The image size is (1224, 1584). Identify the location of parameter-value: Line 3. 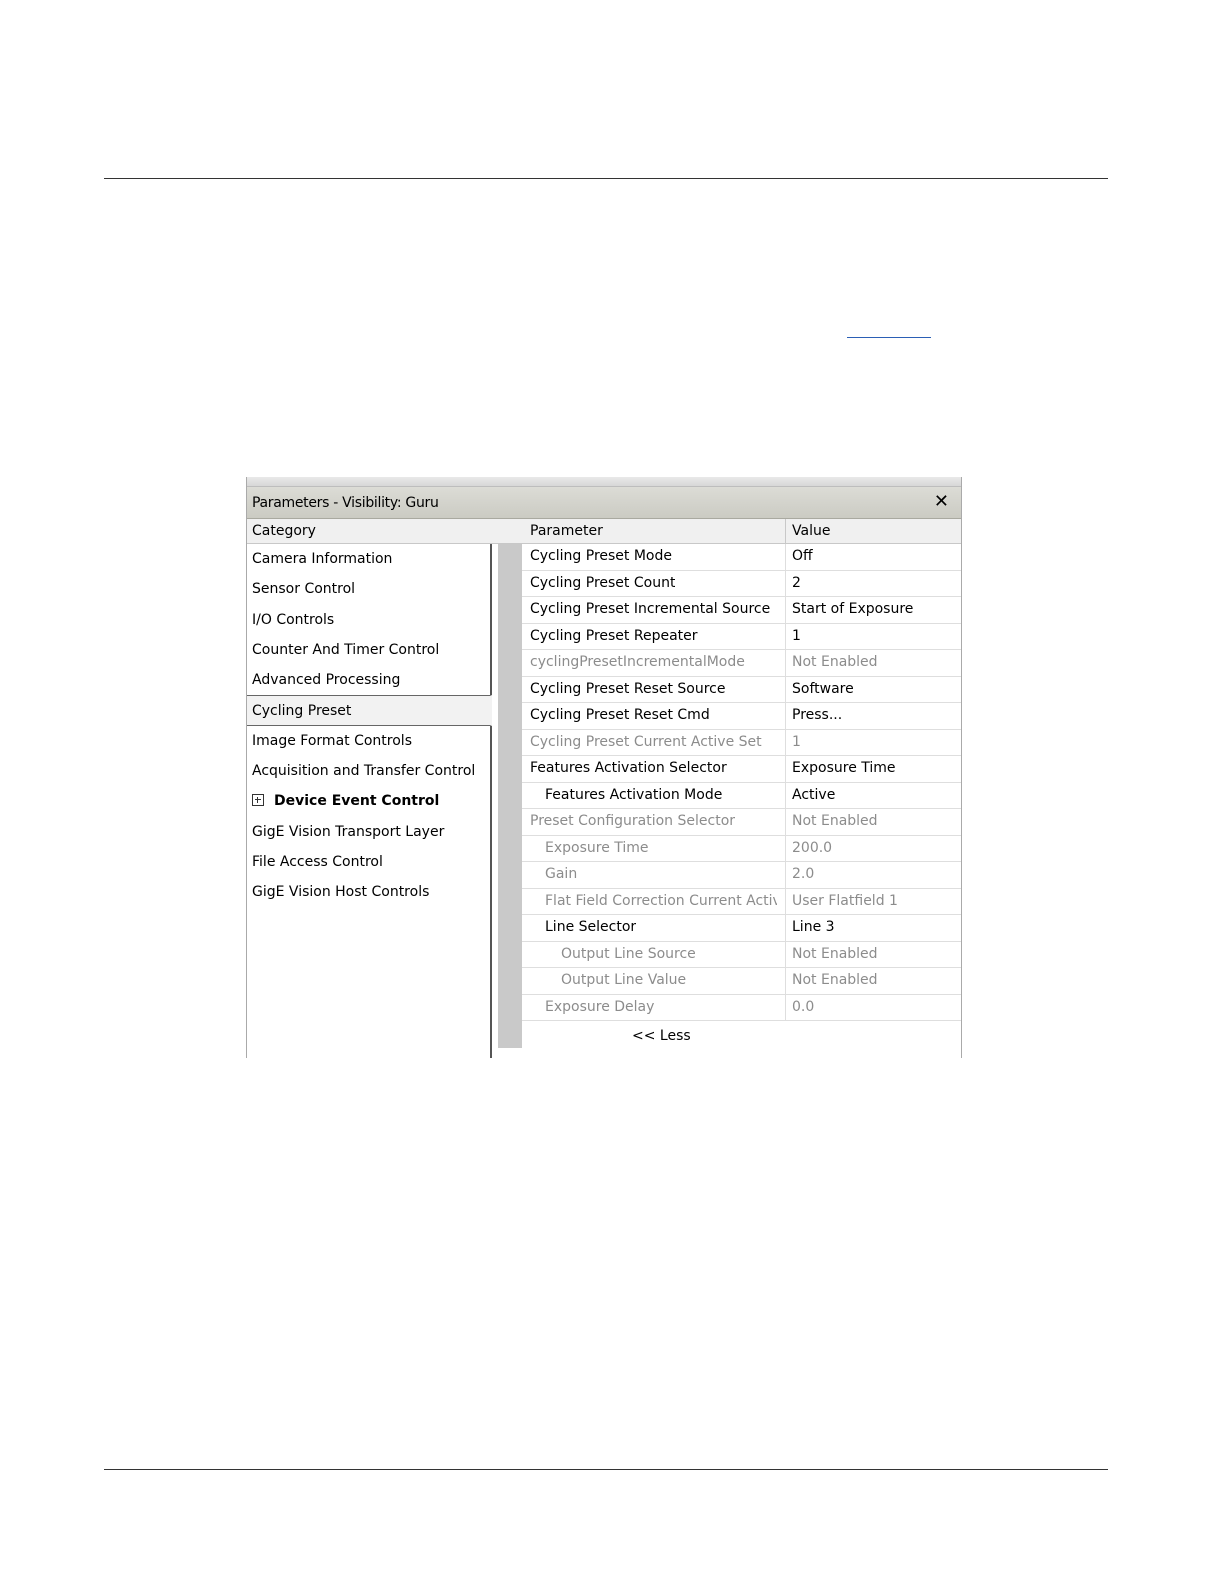
(813, 927).